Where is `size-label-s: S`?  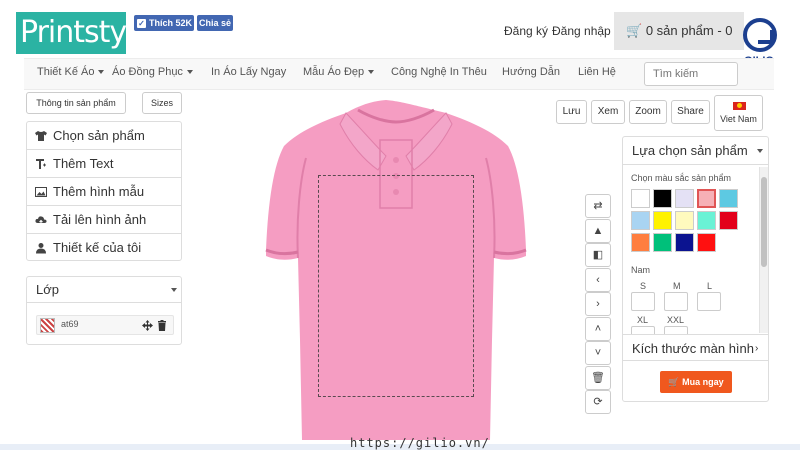
size-label-s: S is located at coordinates (643, 286).